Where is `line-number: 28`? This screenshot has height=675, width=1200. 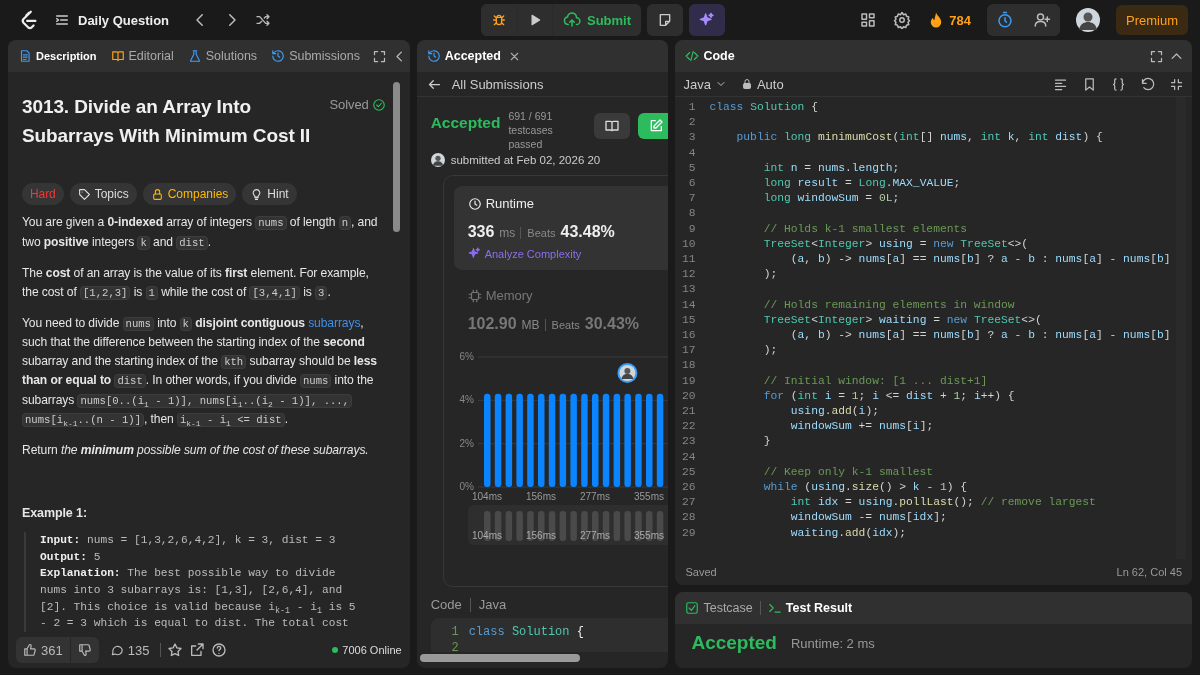 line-number: 28 is located at coordinates (688, 518).